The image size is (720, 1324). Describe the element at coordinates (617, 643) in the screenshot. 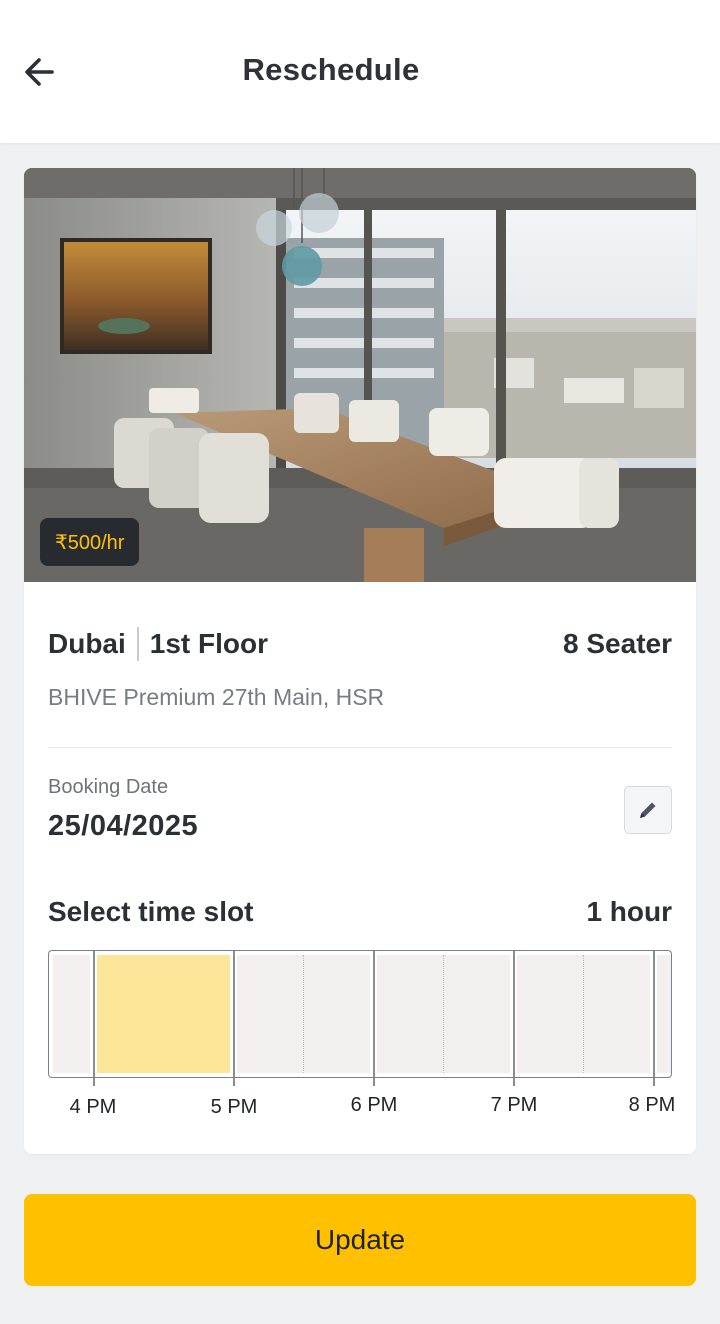

I see `room-capacity: 8 Seater` at that location.